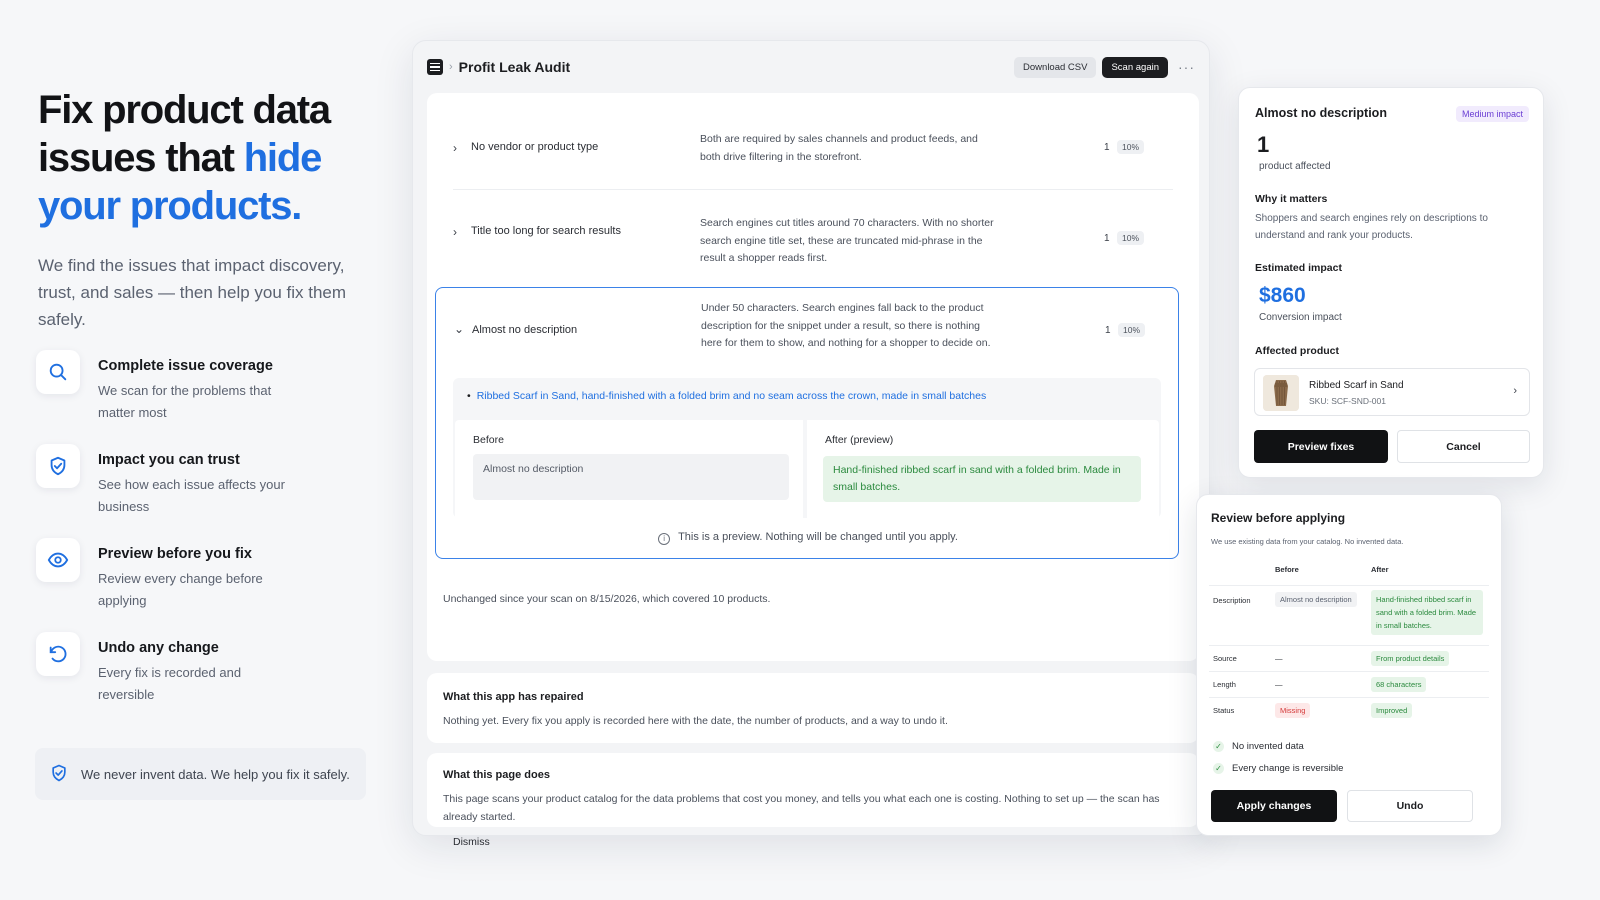 The height and width of the screenshot is (900, 1600). Describe the element at coordinates (1349, 658) in the screenshot. I see `table-row: Source — From product details` at that location.